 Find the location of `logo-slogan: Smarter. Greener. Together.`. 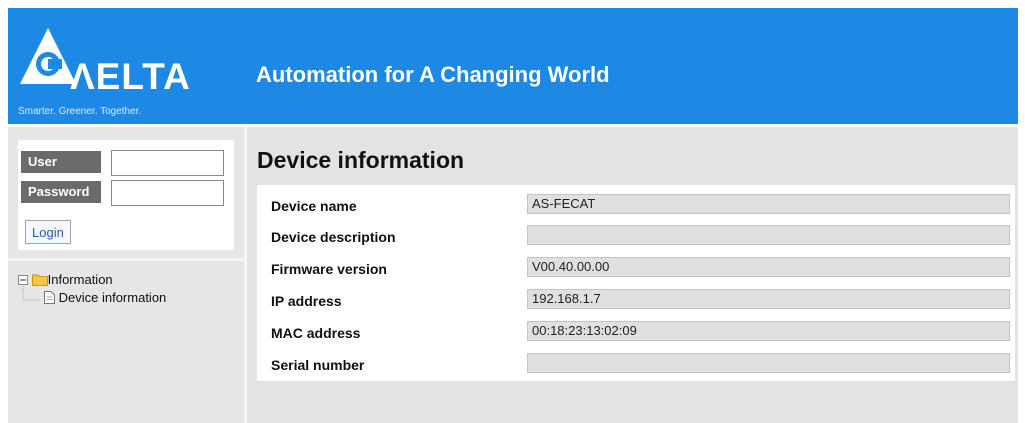

logo-slogan: Smarter. Greener. Together. is located at coordinates (80, 111).